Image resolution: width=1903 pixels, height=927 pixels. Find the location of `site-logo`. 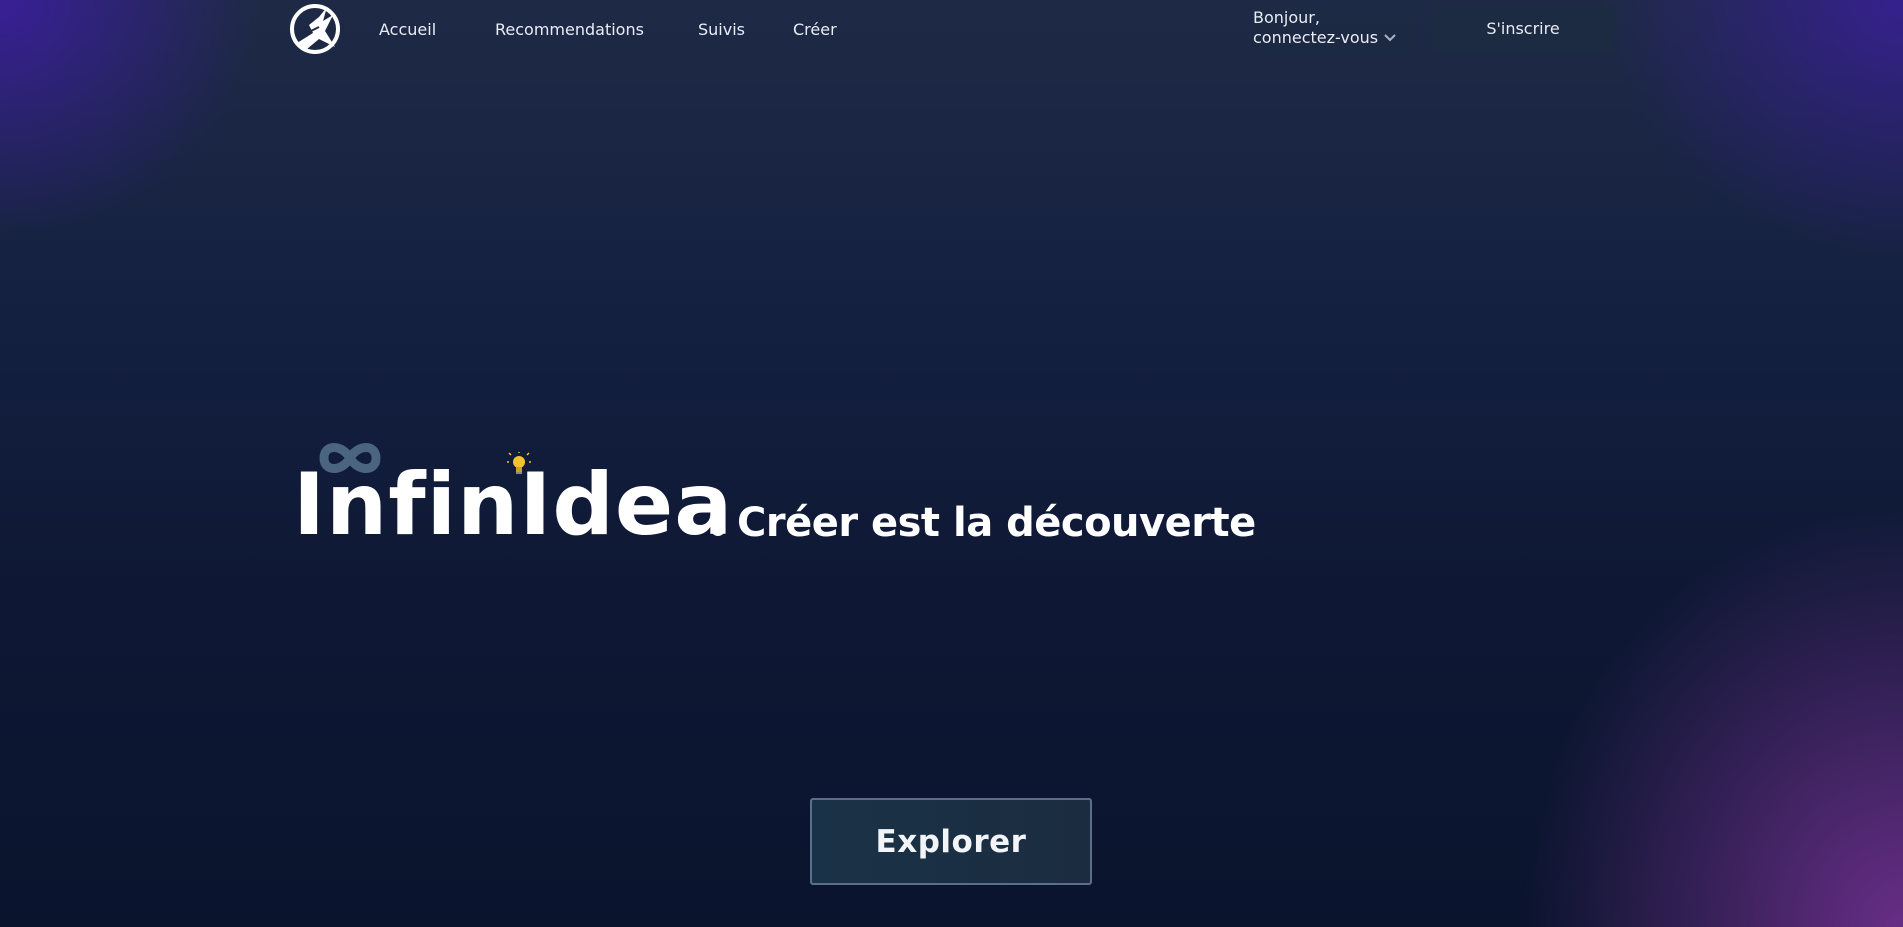

site-logo is located at coordinates (315, 29).